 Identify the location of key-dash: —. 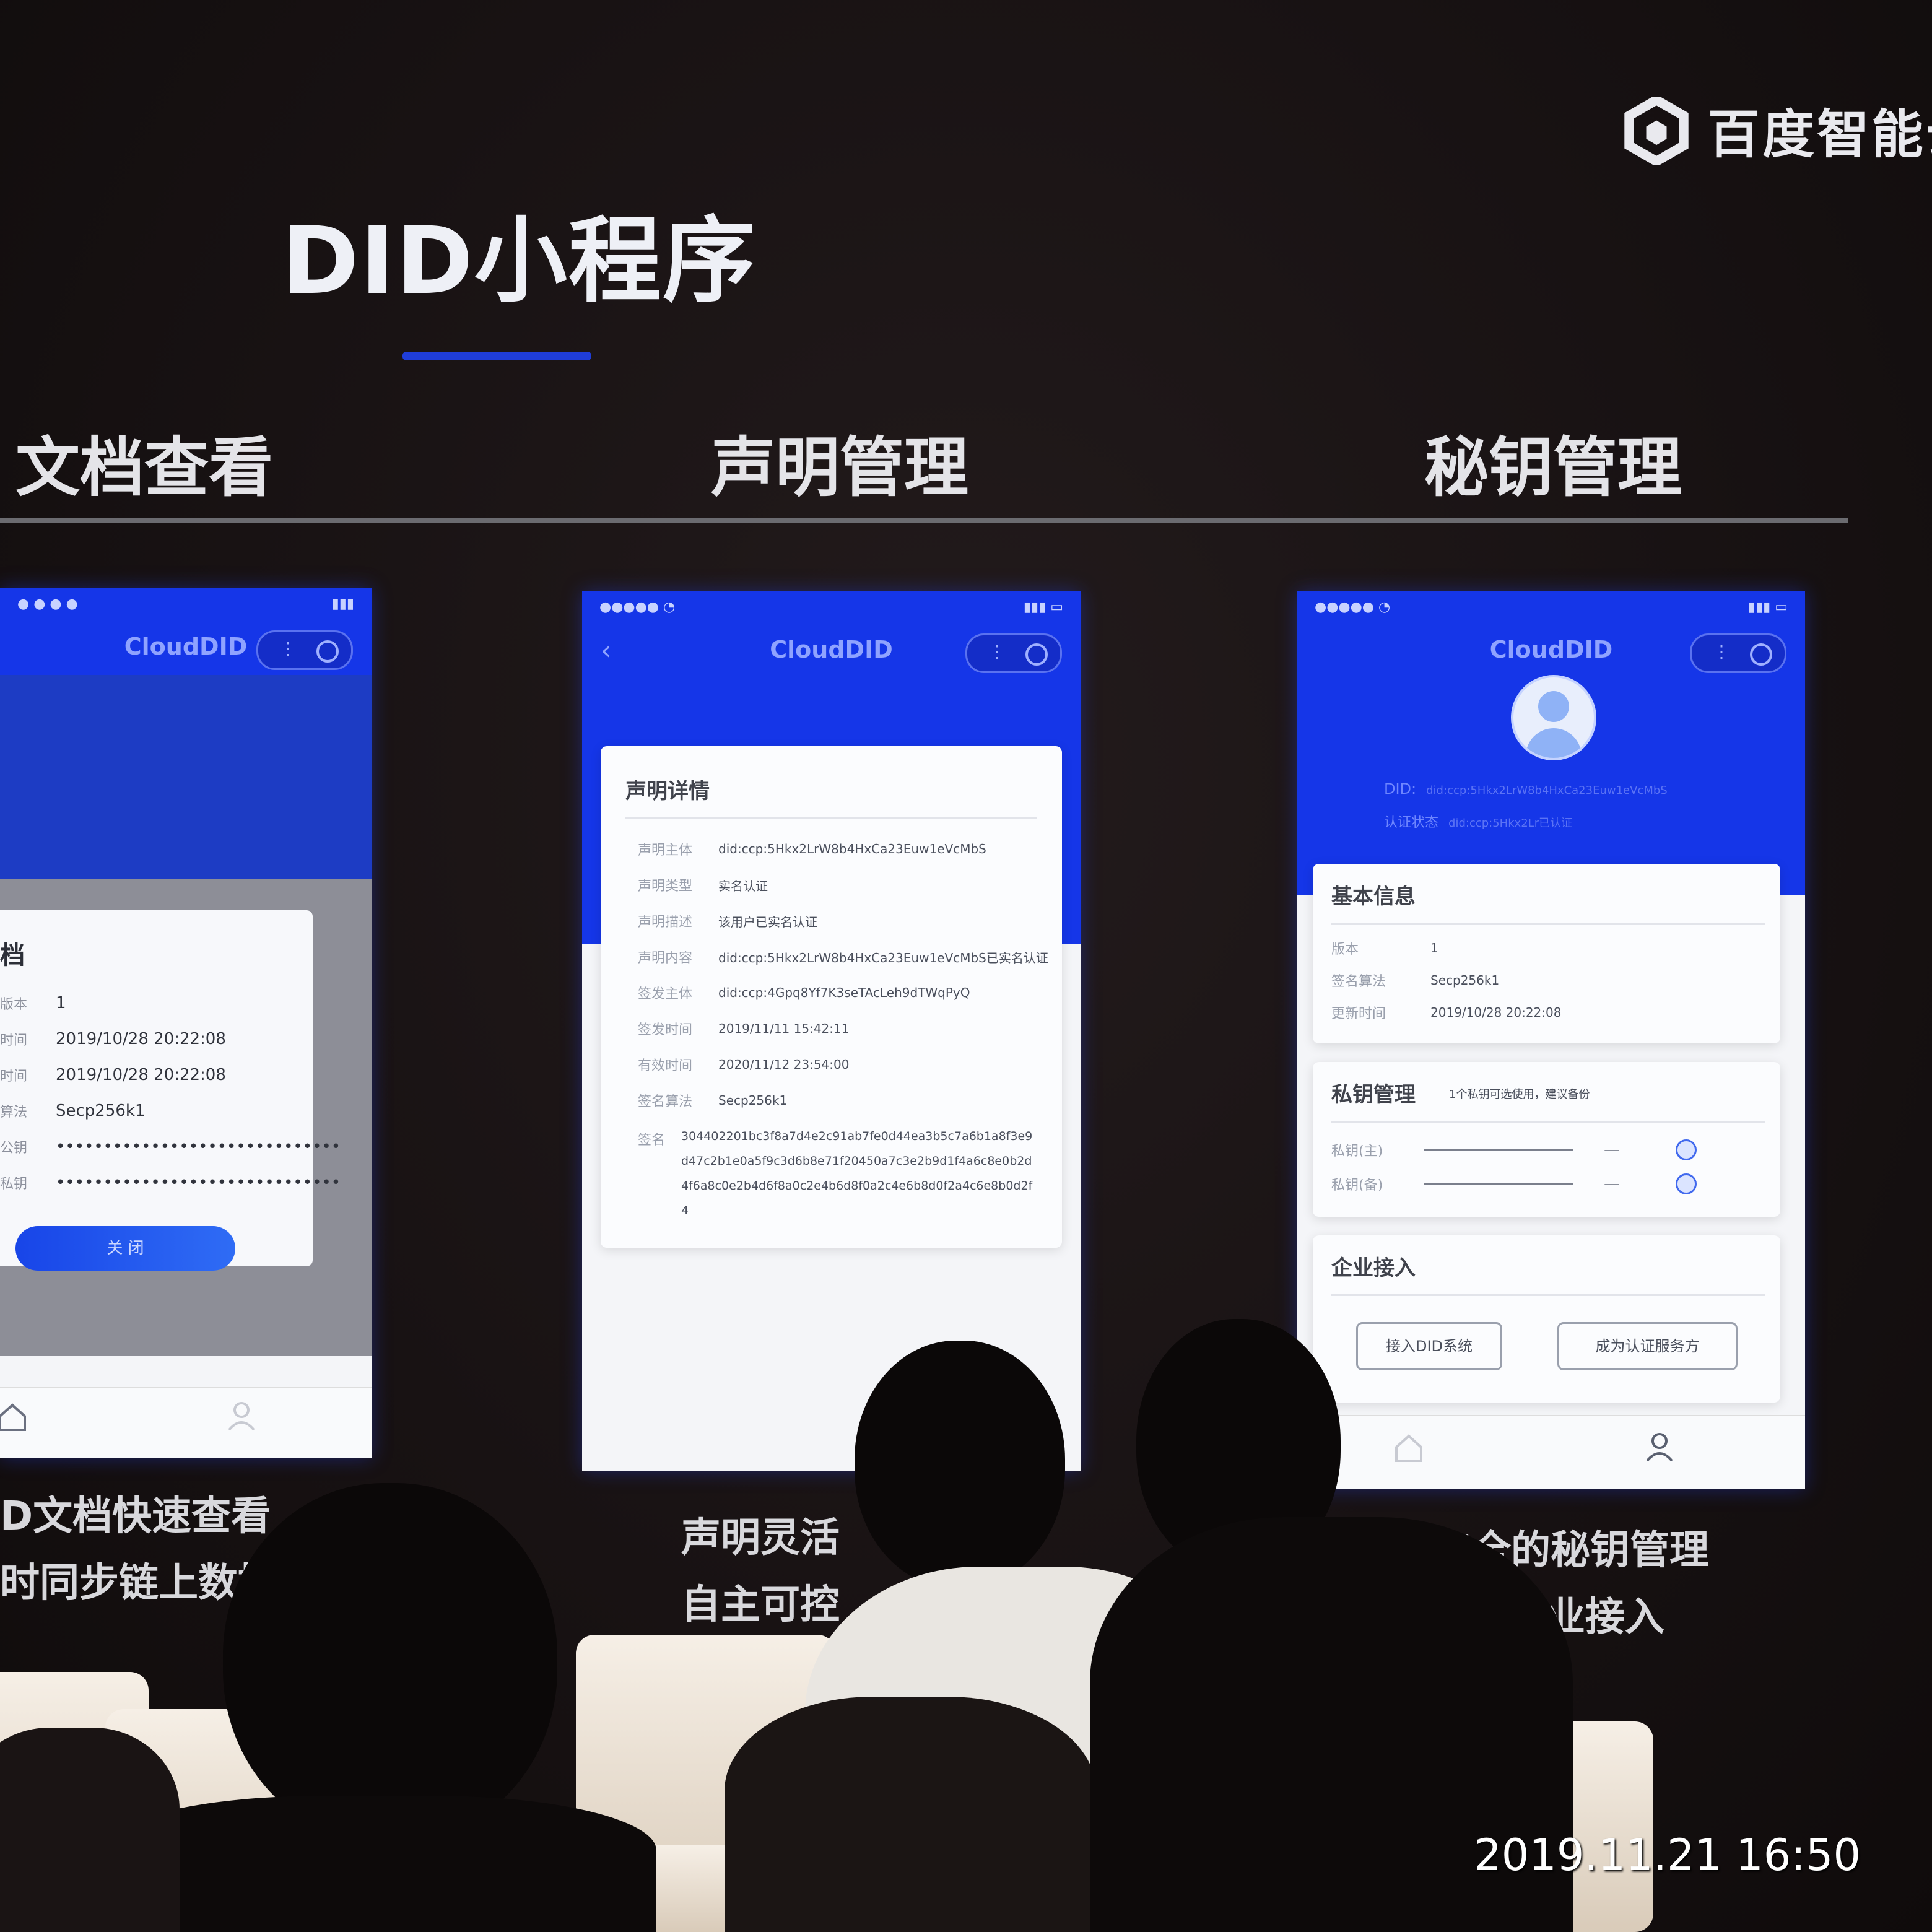
(1612, 1150).